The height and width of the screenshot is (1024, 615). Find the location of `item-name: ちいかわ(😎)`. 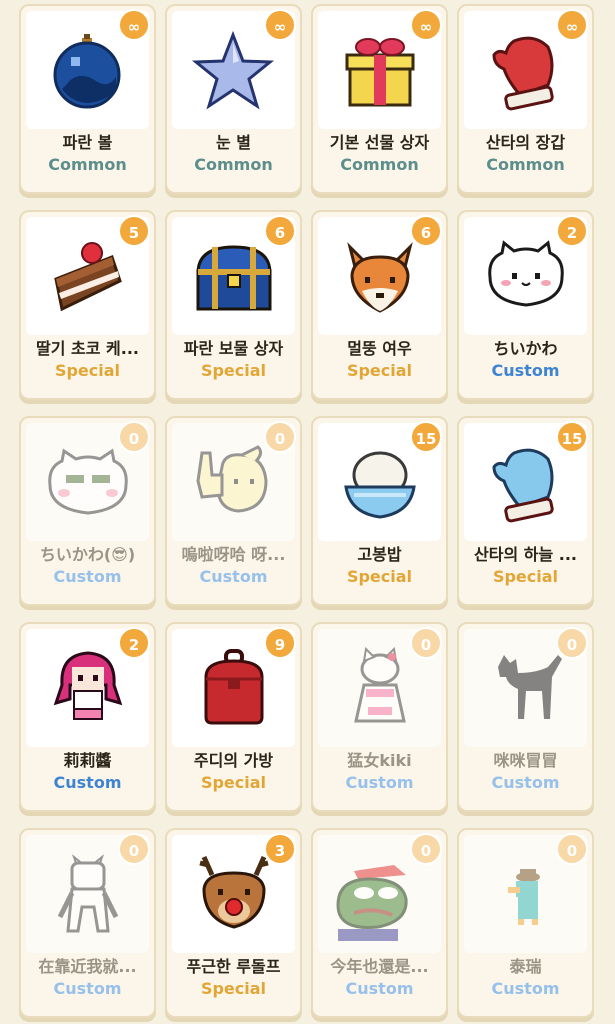

item-name: ちいかわ(😎) is located at coordinates (87, 554).